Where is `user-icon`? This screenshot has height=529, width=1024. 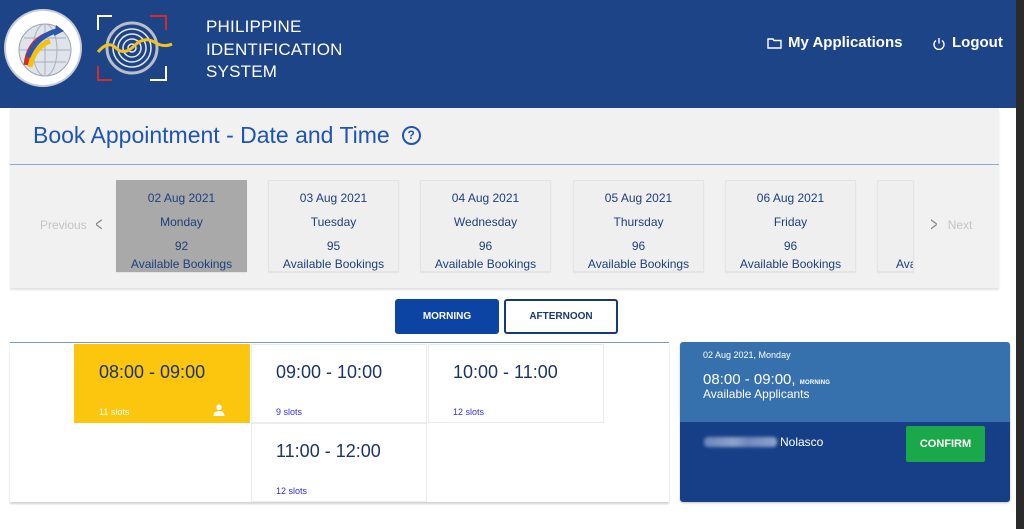
user-icon is located at coordinates (219, 409).